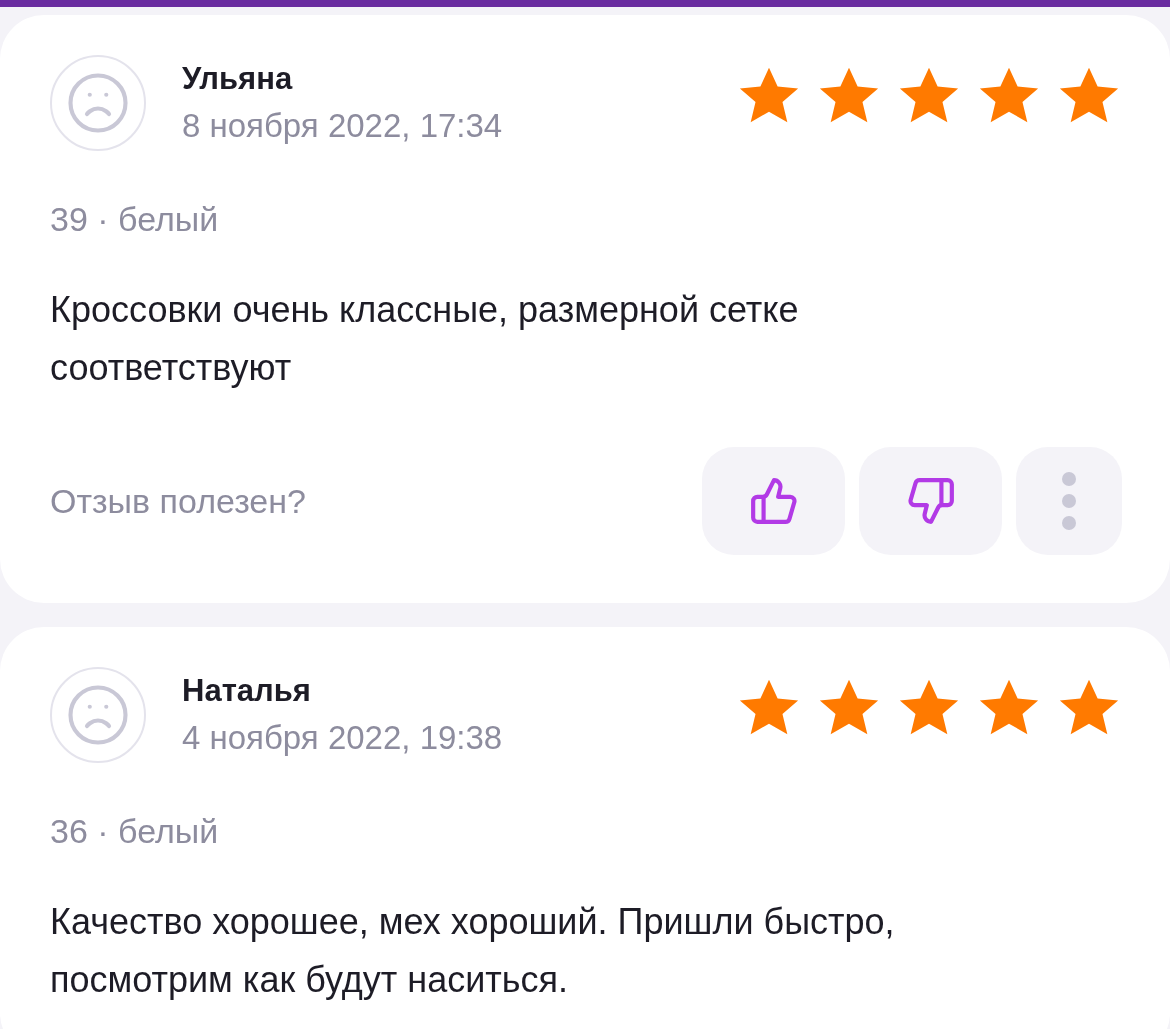 The height and width of the screenshot is (1029, 1170). I want to click on variant-info: 39 · белый, so click(135, 219).